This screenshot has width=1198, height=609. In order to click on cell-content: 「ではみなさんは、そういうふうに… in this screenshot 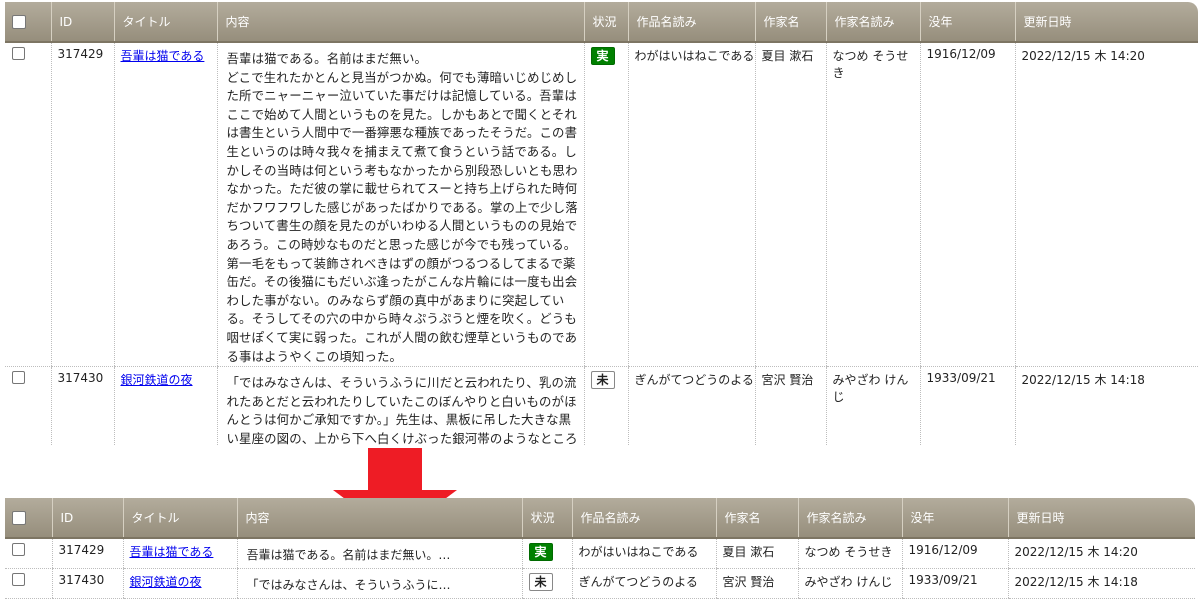, I will do `click(379, 583)`.